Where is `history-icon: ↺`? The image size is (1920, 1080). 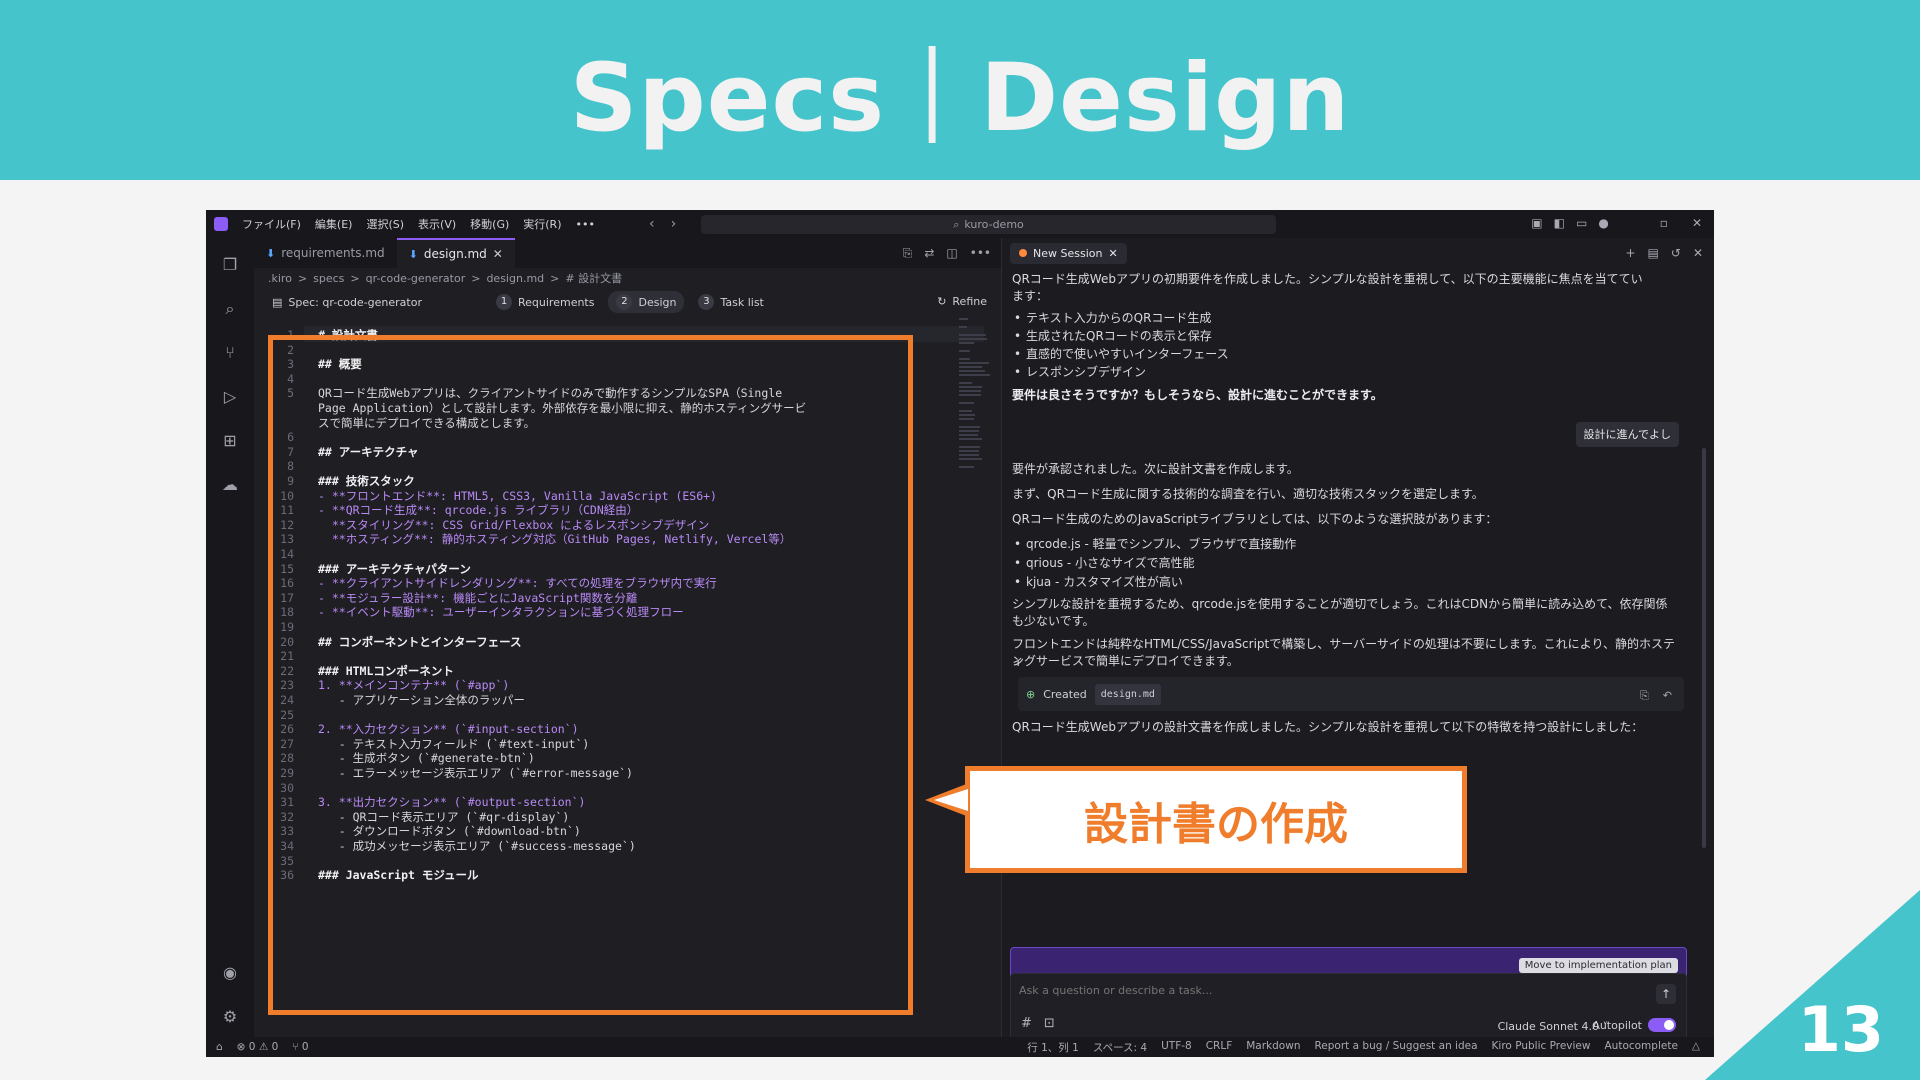
history-icon: ↺ is located at coordinates (1676, 253).